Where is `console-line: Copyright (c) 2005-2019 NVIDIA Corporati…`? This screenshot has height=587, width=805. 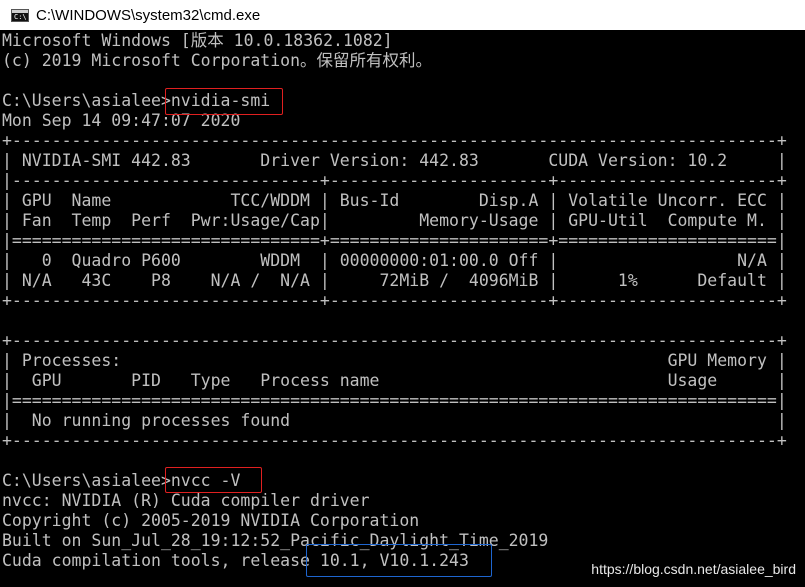 console-line: Copyright (c) 2005-2019 NVIDIA Corporati… is located at coordinates (211, 520).